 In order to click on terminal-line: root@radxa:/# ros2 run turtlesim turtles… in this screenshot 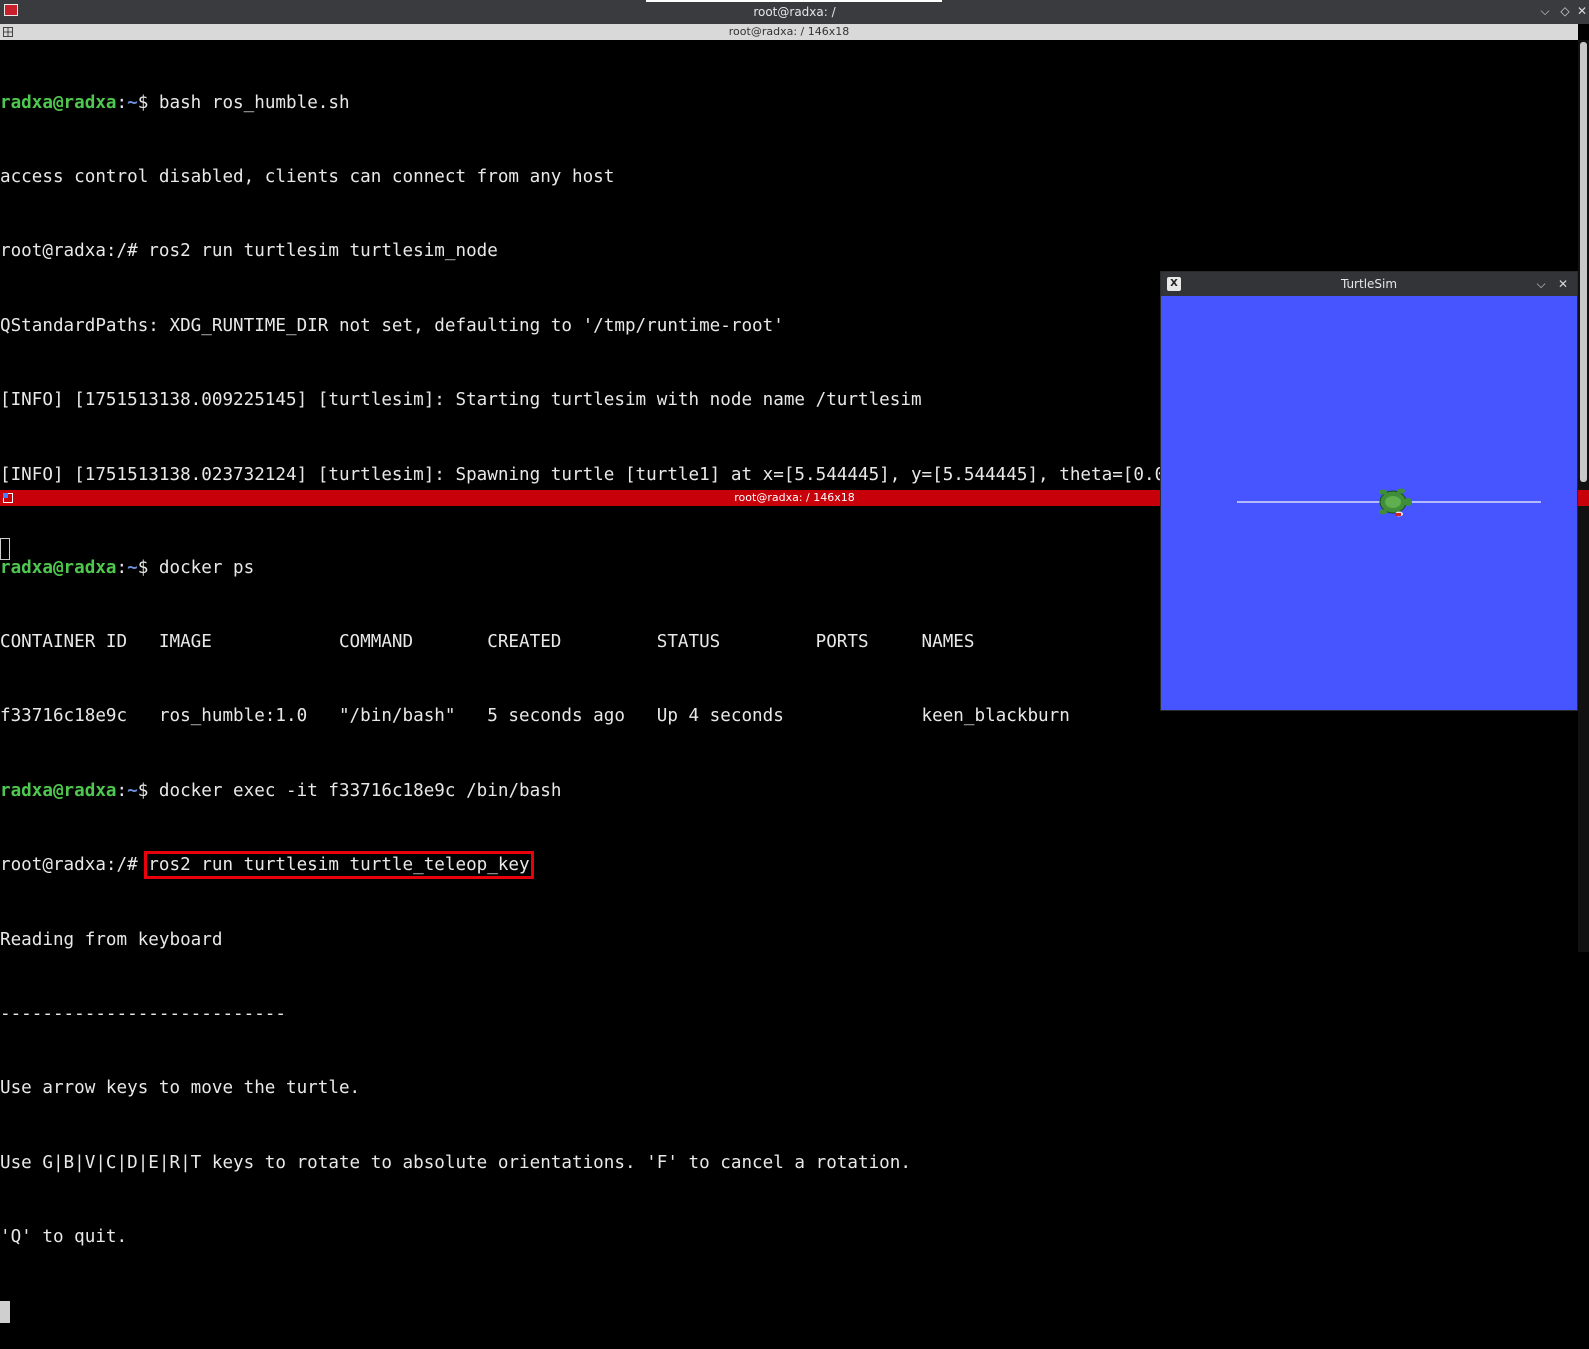, I will do `click(249, 251)`.